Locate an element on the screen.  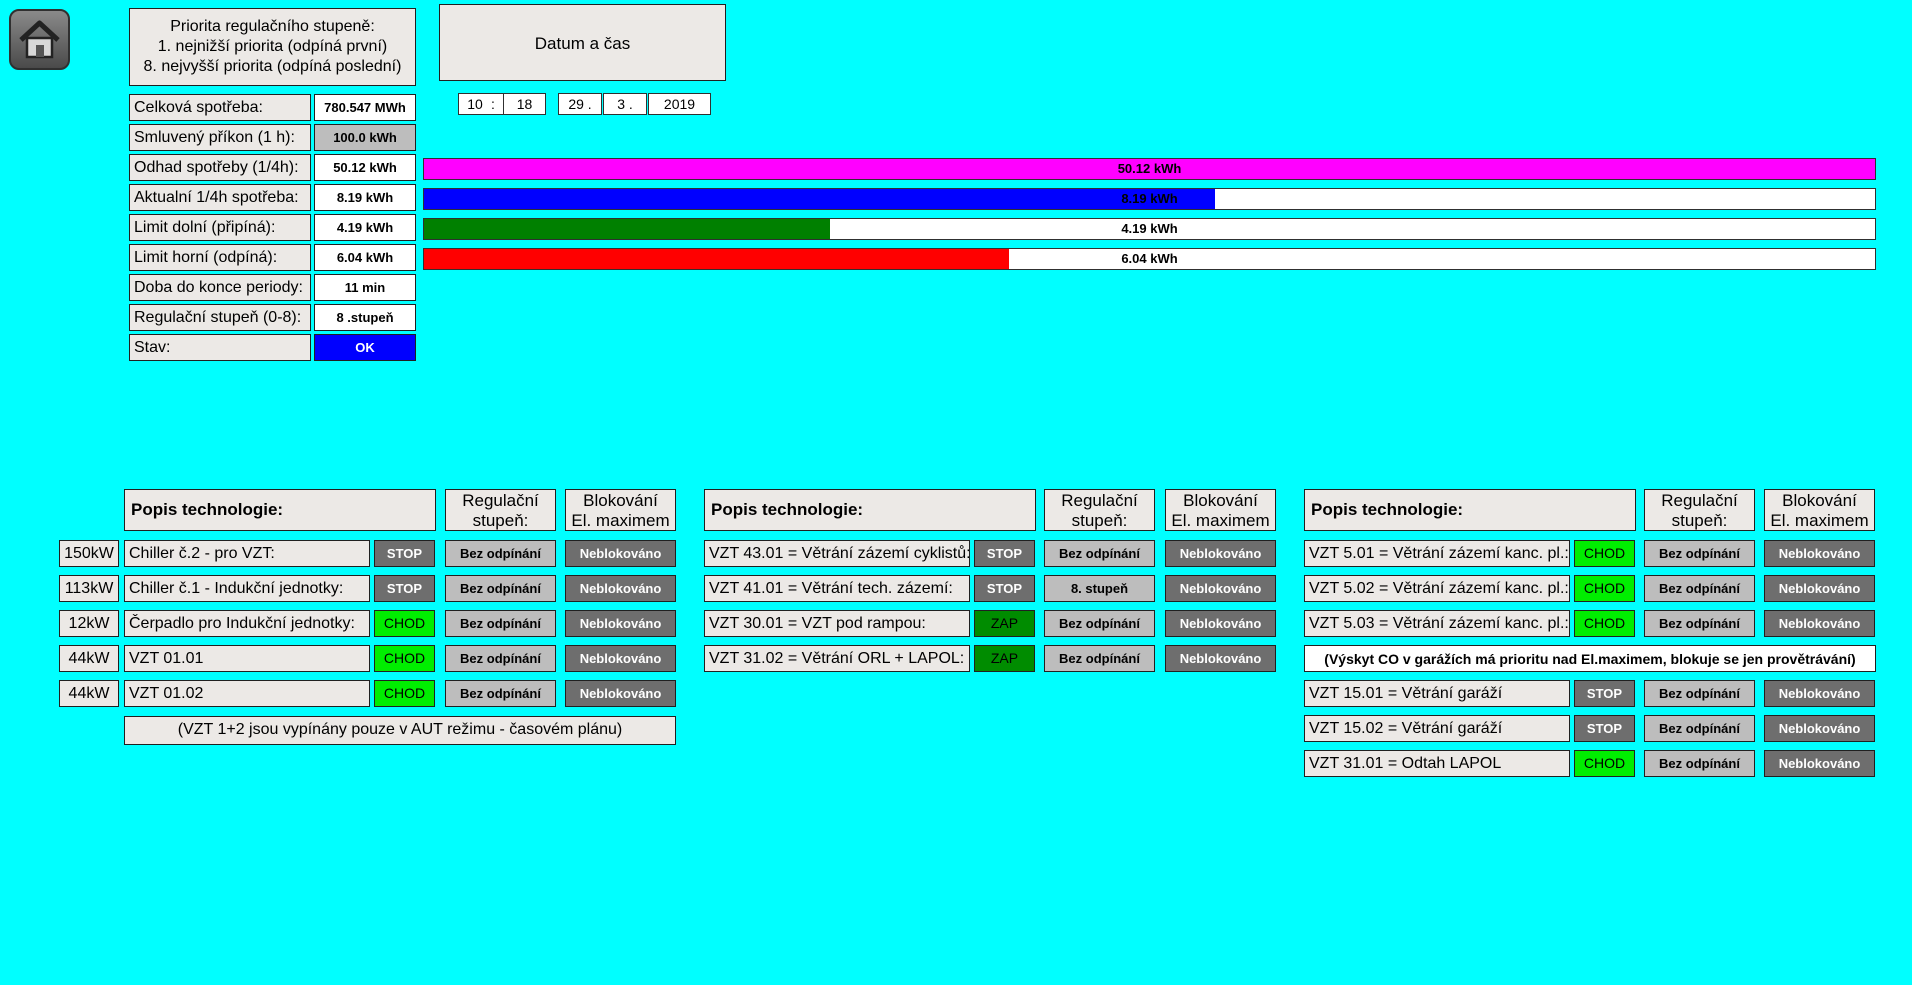
technology-label: VZT 30.01 = VZT pod rampou: is located at coordinates (837, 623).